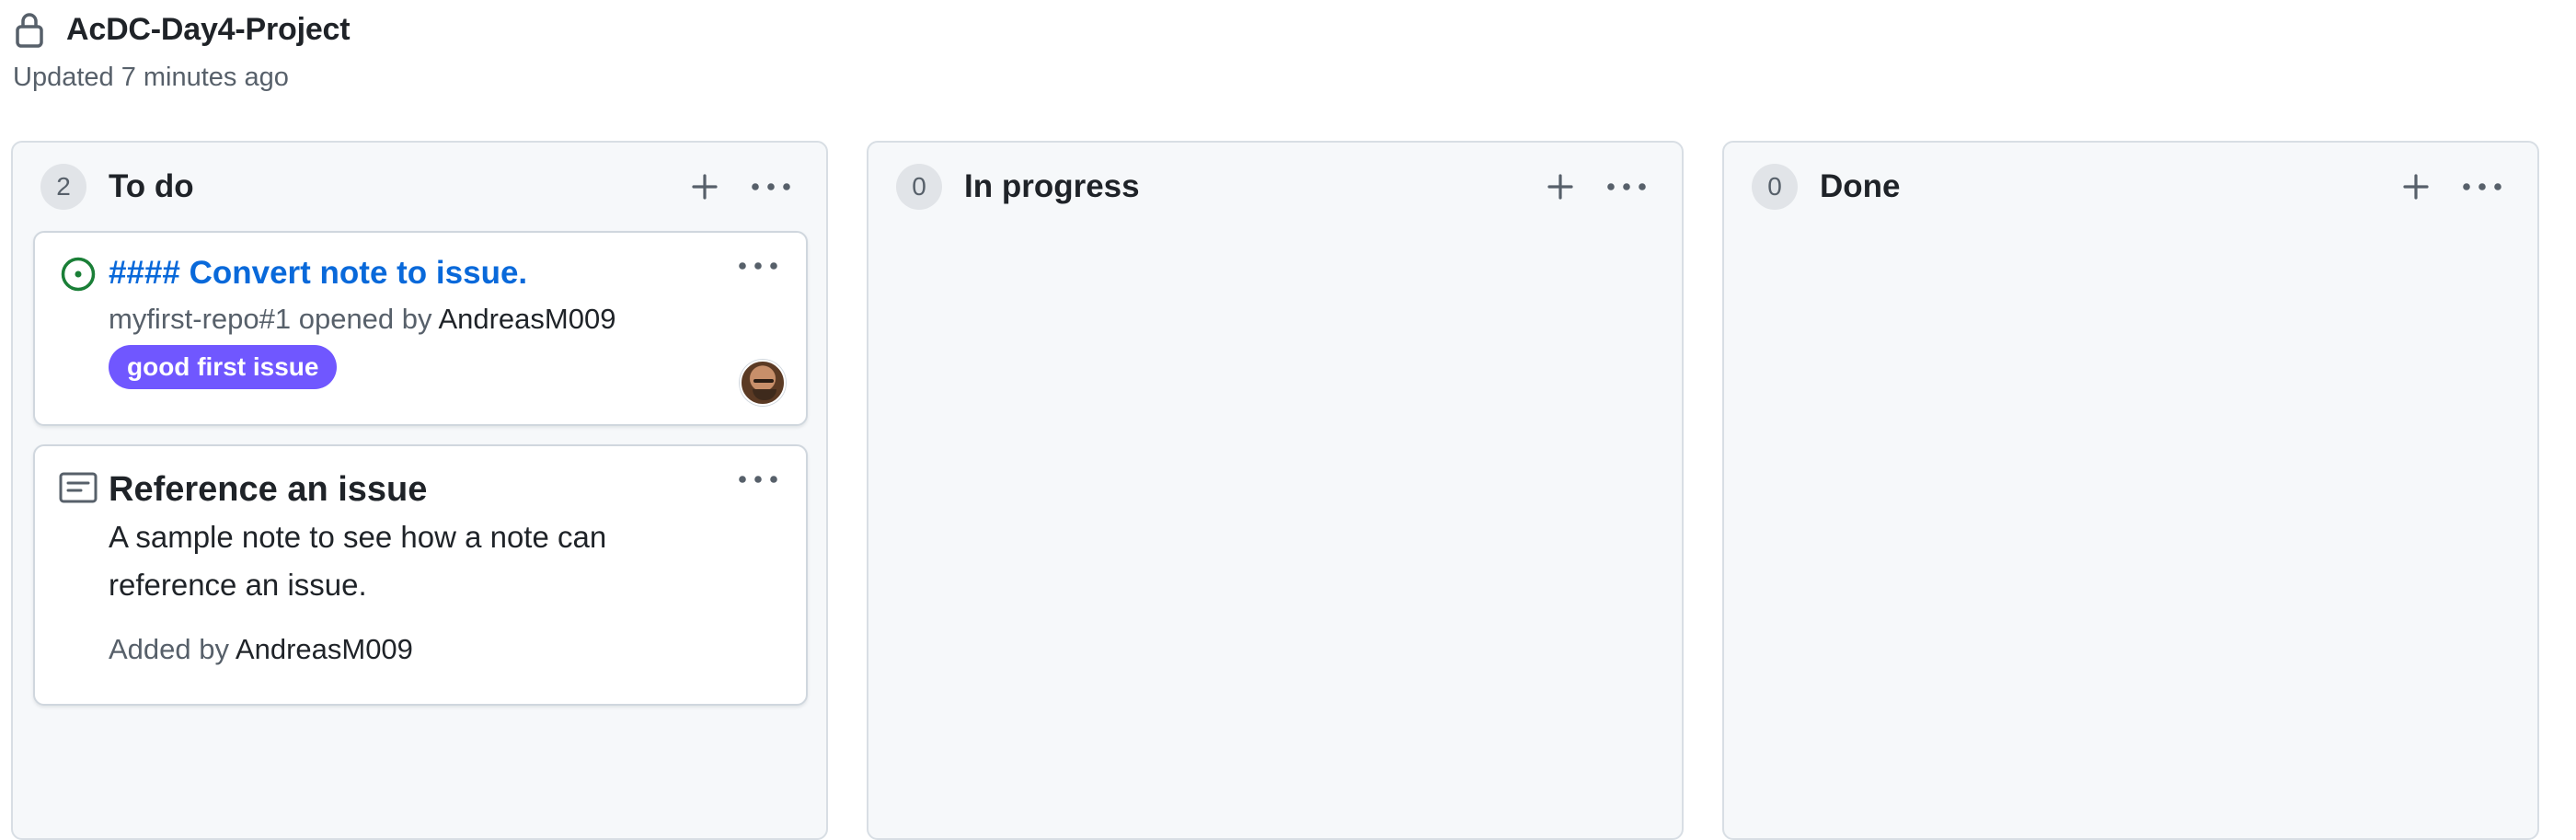  Describe the element at coordinates (78, 487) in the screenshot. I see `note-icon` at that location.